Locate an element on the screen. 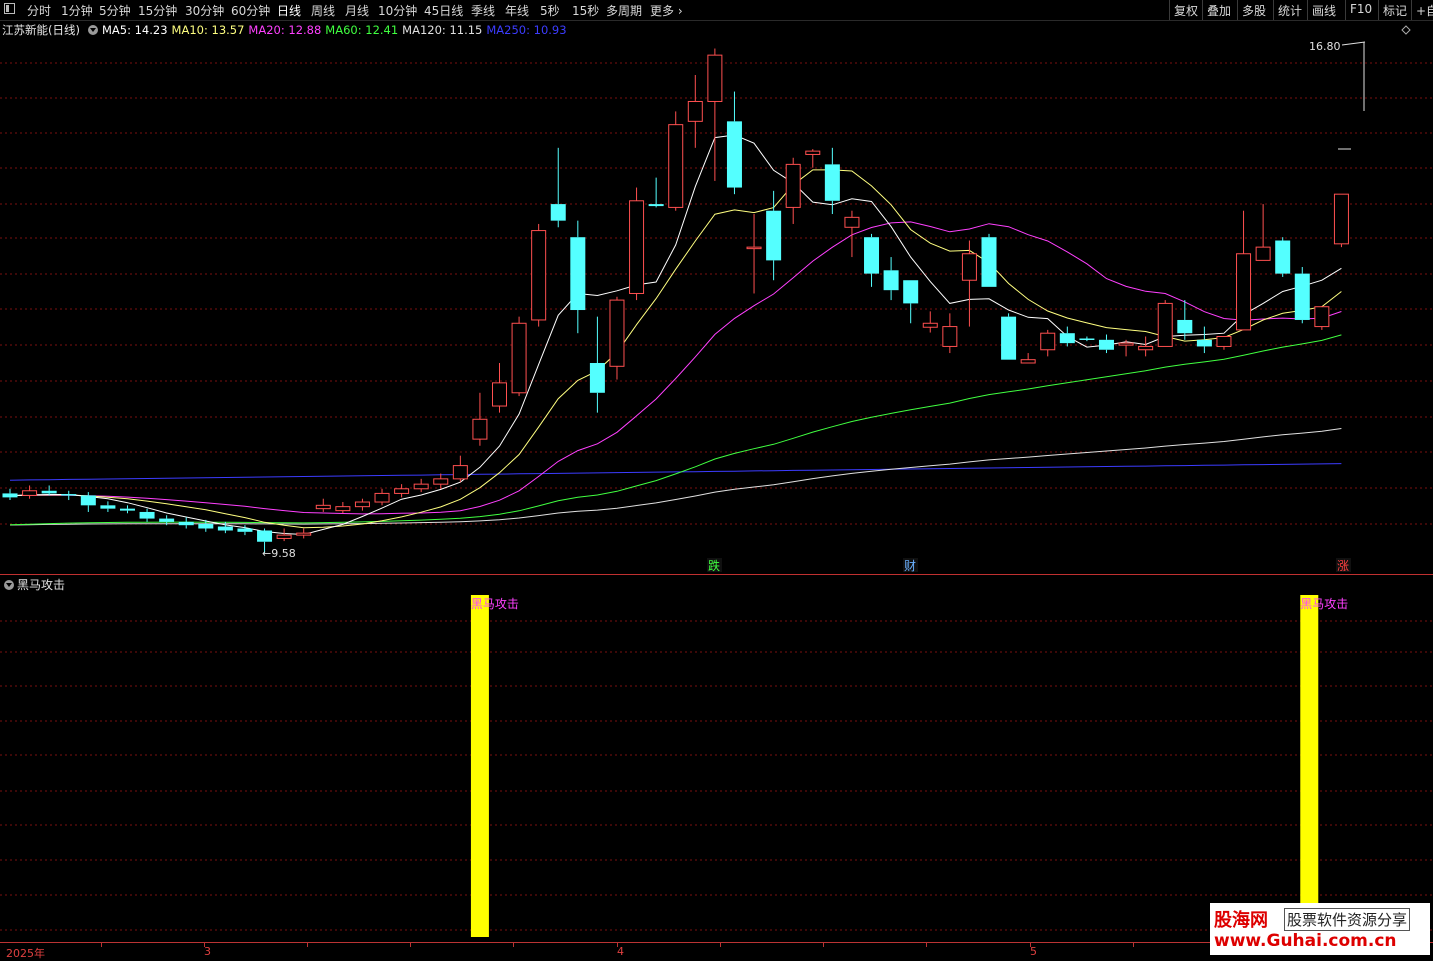 The width and height of the screenshot is (1433, 961). toolbar-button-2: 多股 is located at coordinates (1254, 10).